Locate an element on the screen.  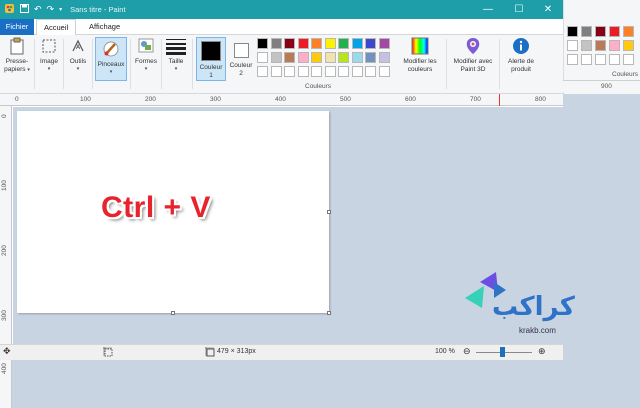
color1-label: Couleur is located at coordinates (211, 67).